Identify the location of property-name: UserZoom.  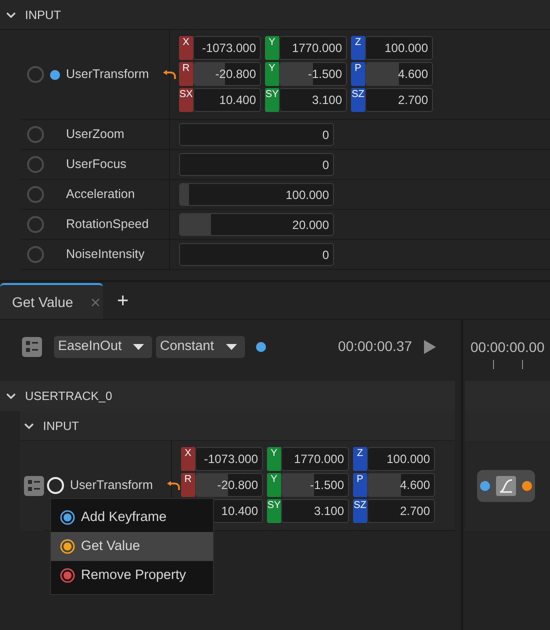
(95, 135).